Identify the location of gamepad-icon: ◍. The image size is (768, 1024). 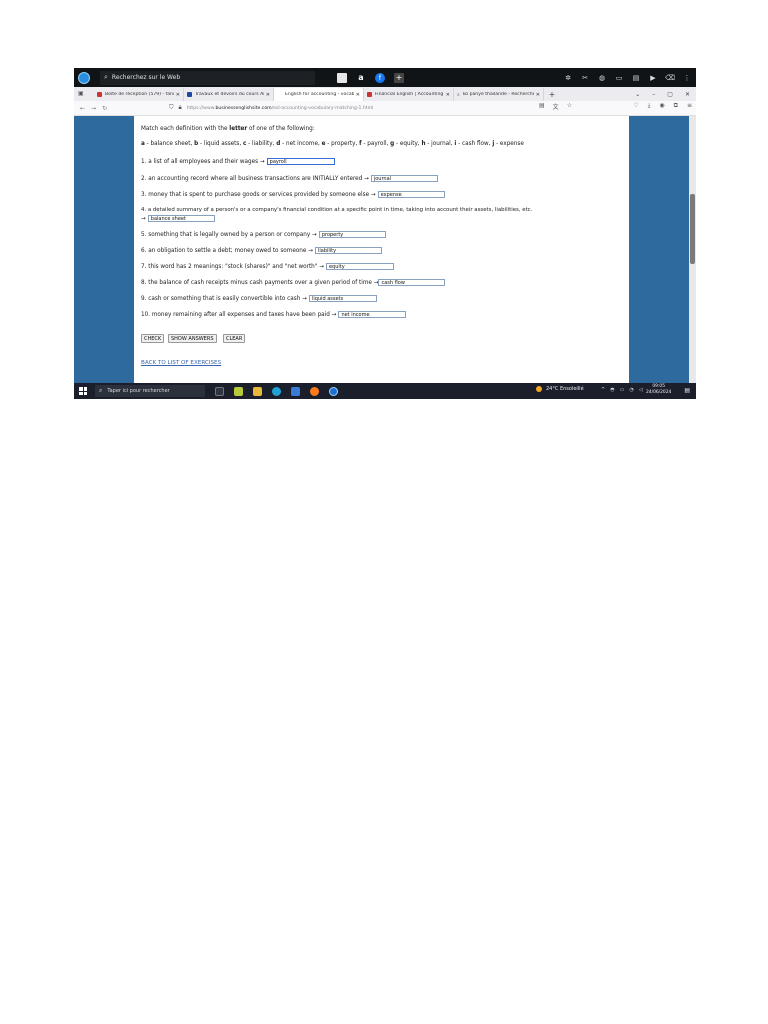
(602, 78).